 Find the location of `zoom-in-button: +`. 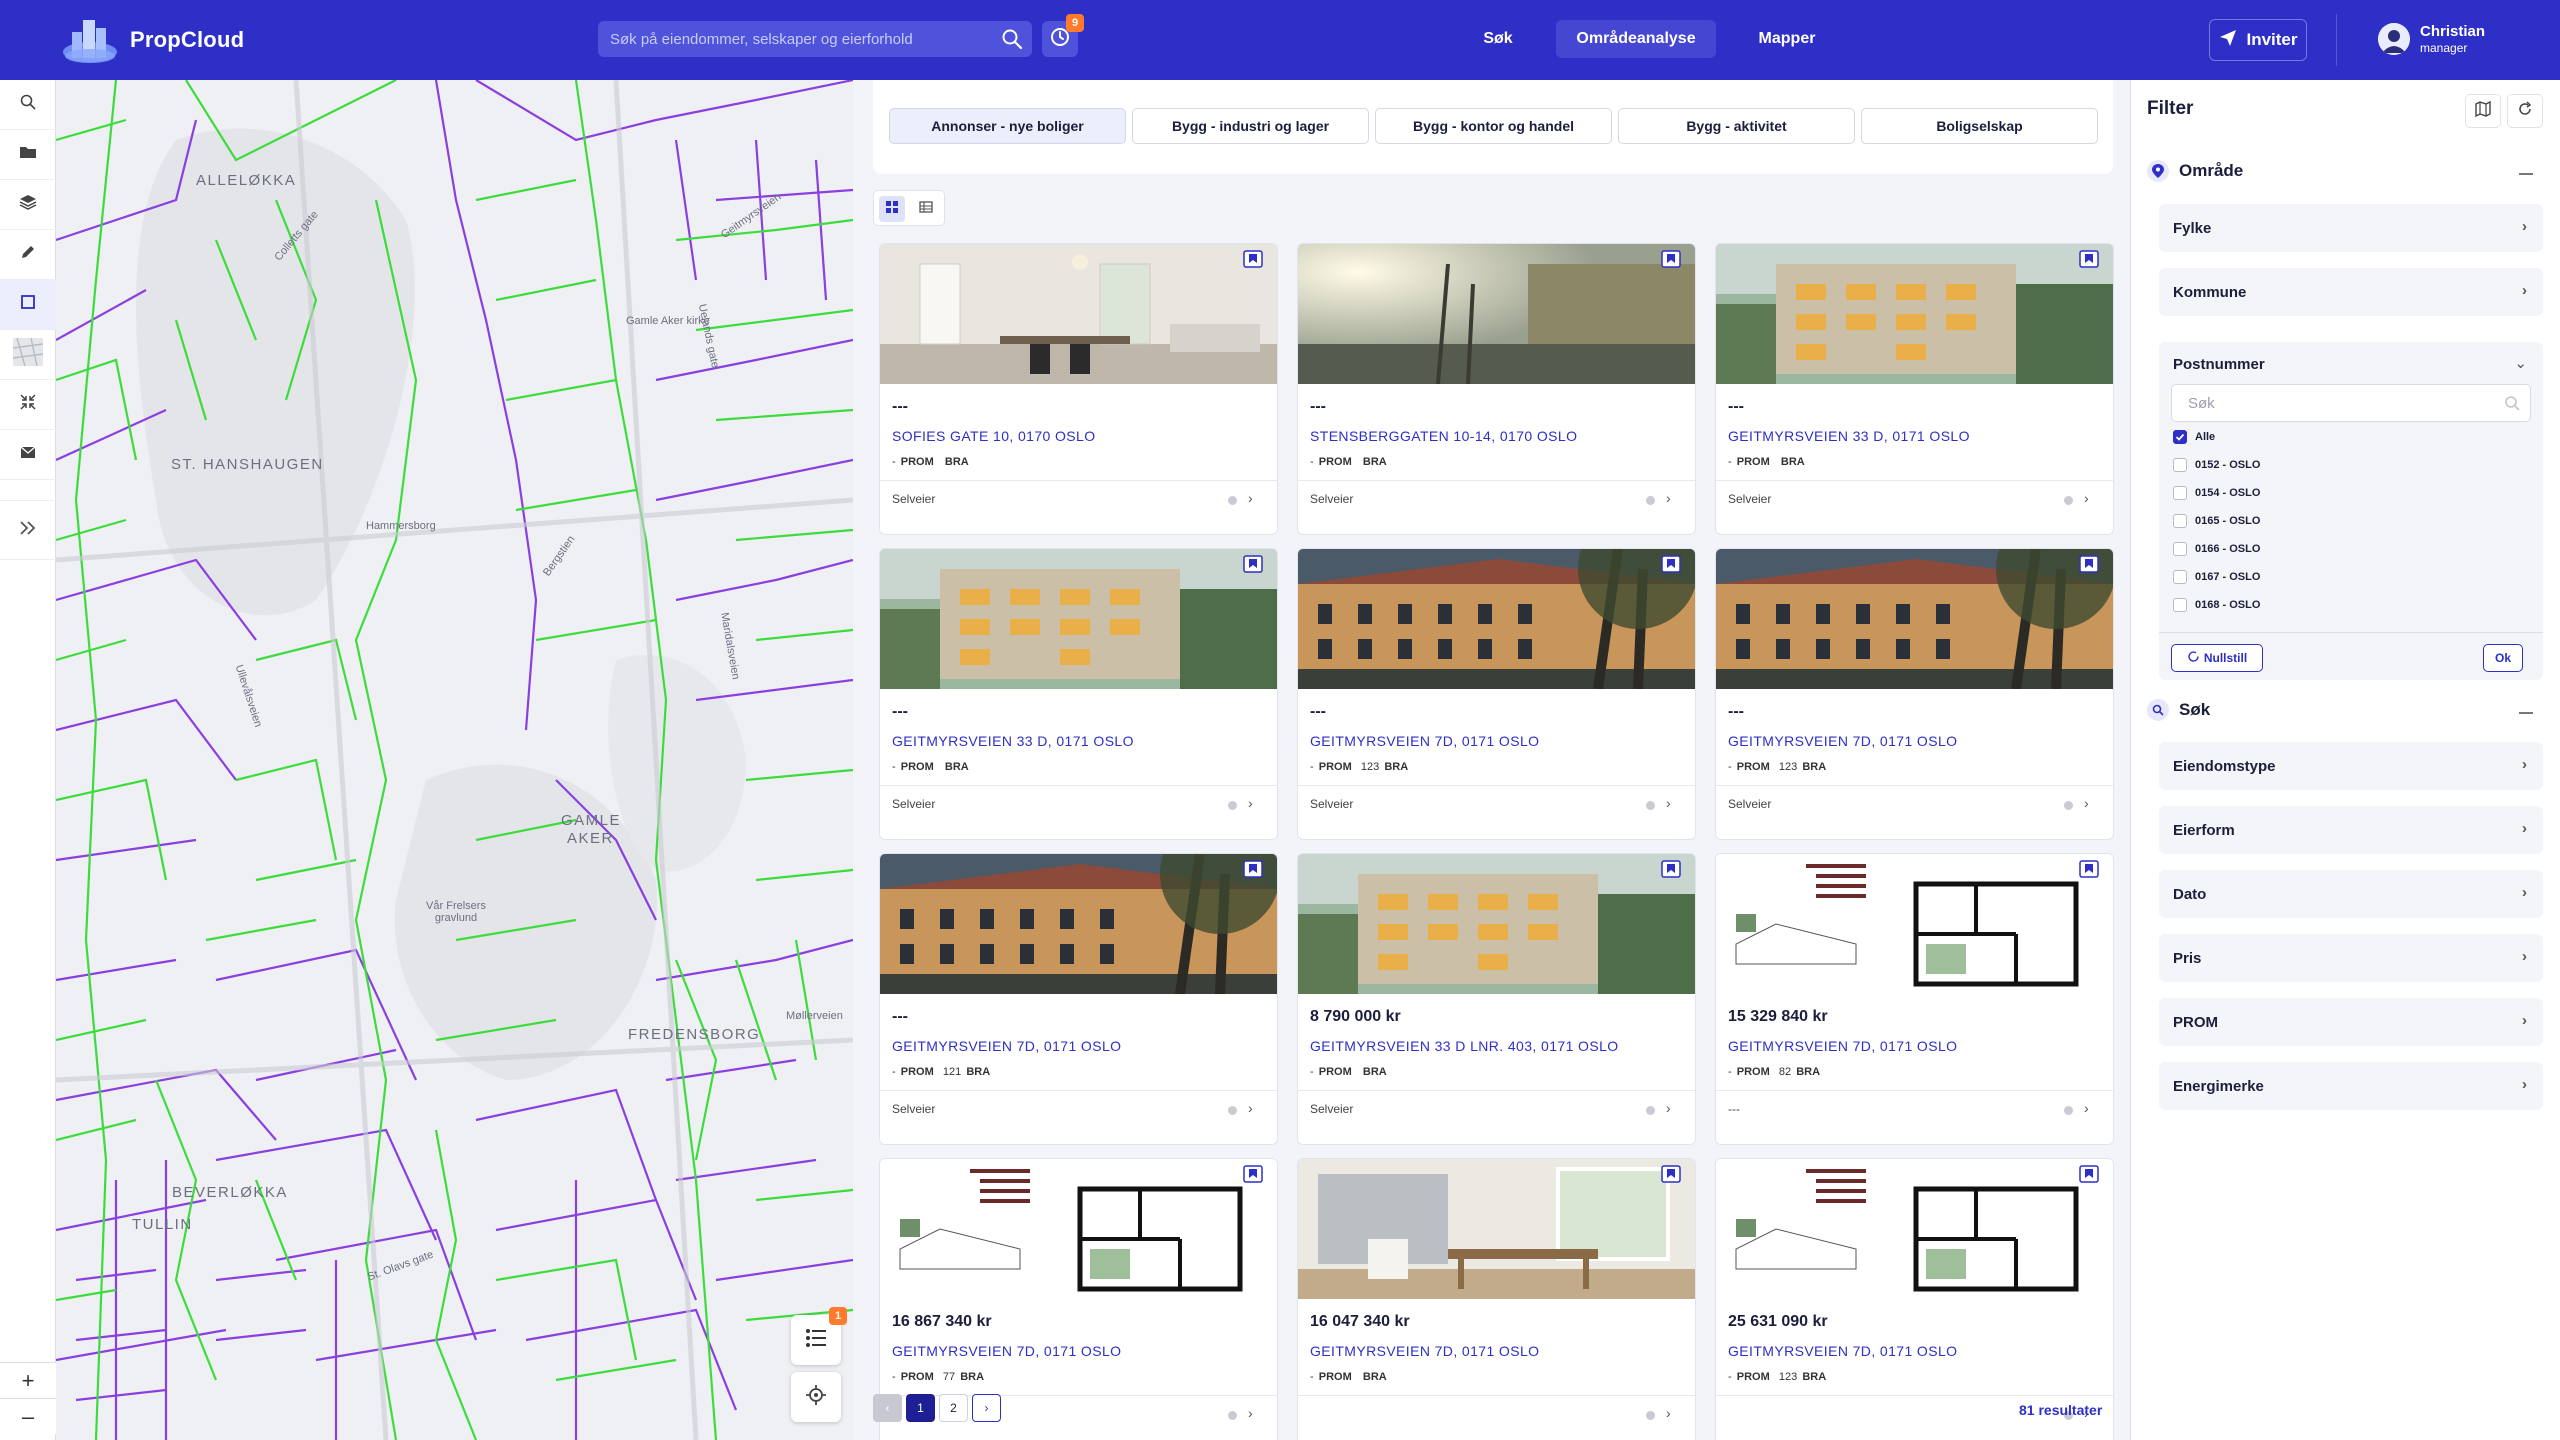

zoom-in-button: + is located at coordinates (28, 1380).